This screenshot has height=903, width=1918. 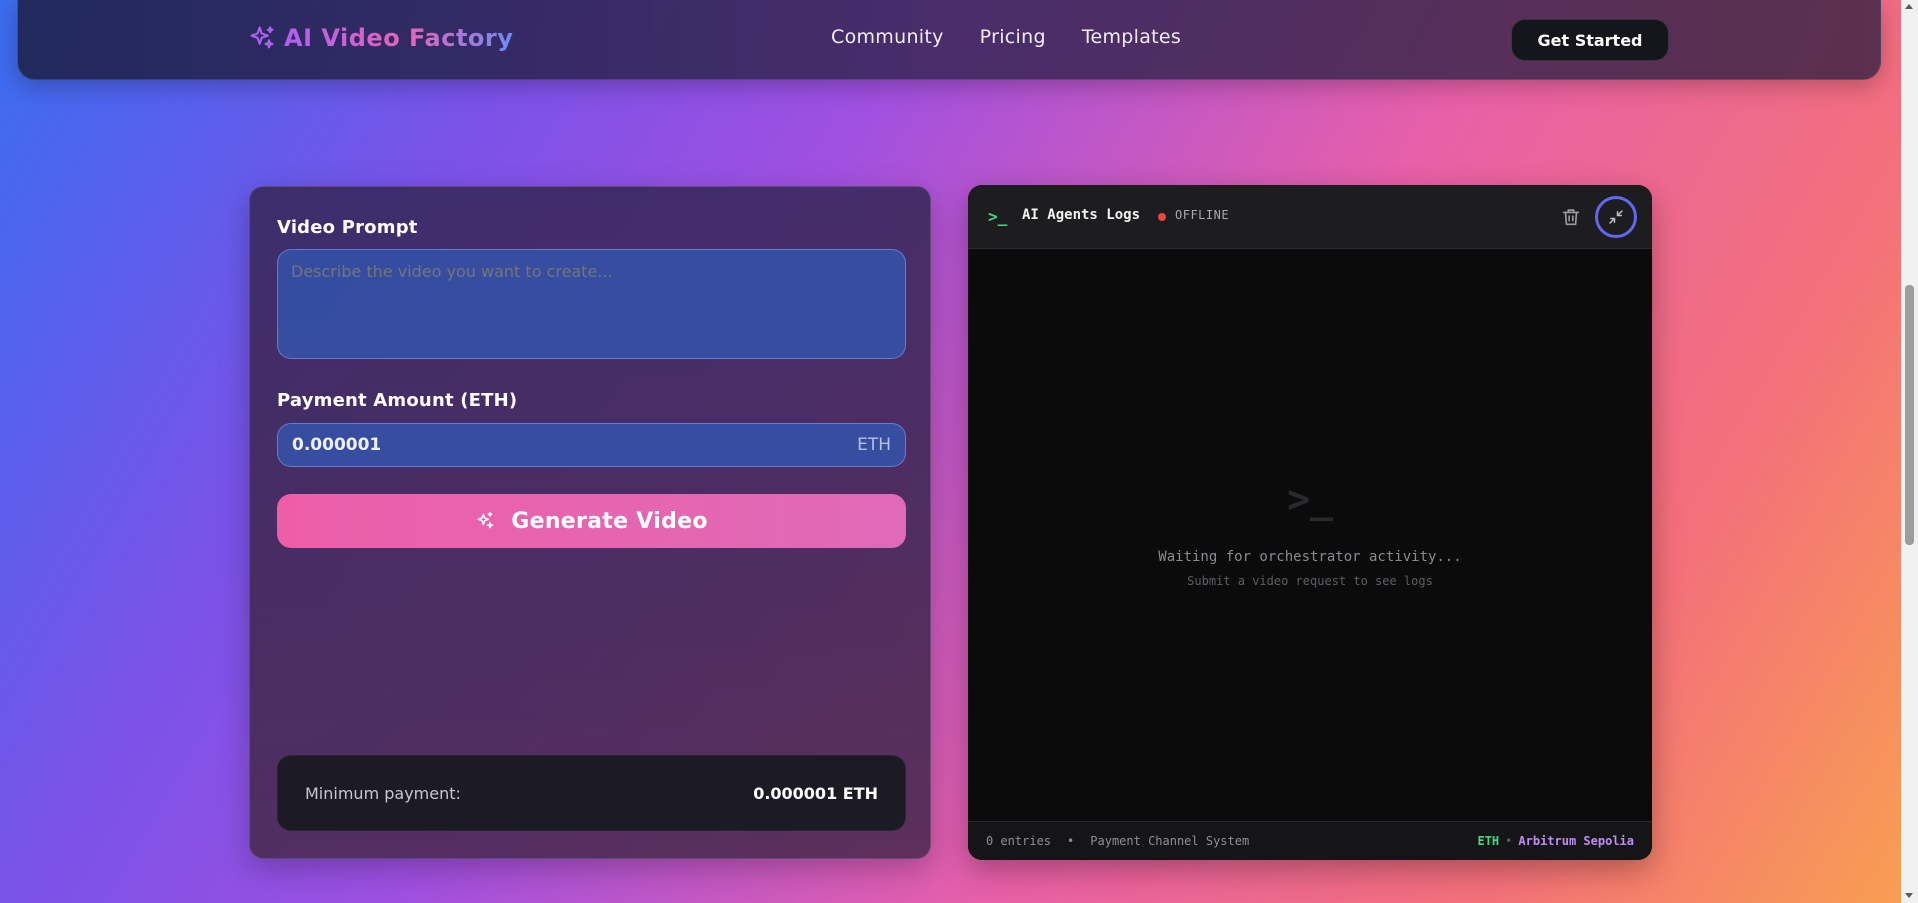 What do you see at coordinates (591, 793) in the screenshot?
I see `minimum-payment-box: Minimum payment: 0.000001 ETH` at bounding box center [591, 793].